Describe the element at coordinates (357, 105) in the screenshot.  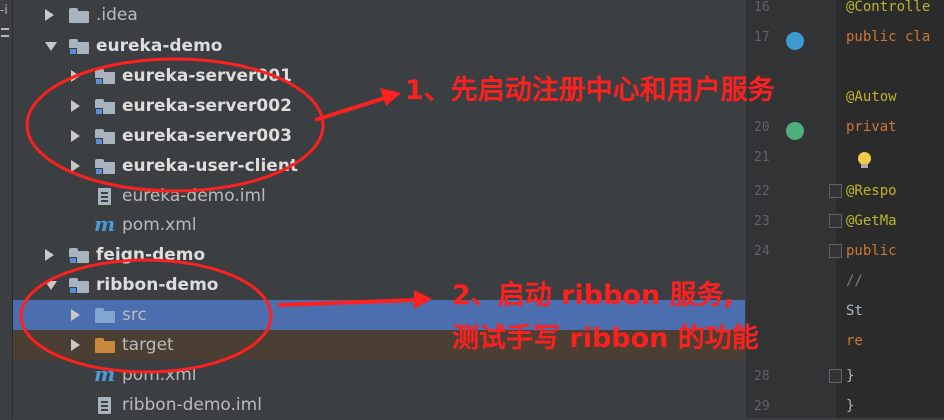
I see `arrow-to-note1` at that location.